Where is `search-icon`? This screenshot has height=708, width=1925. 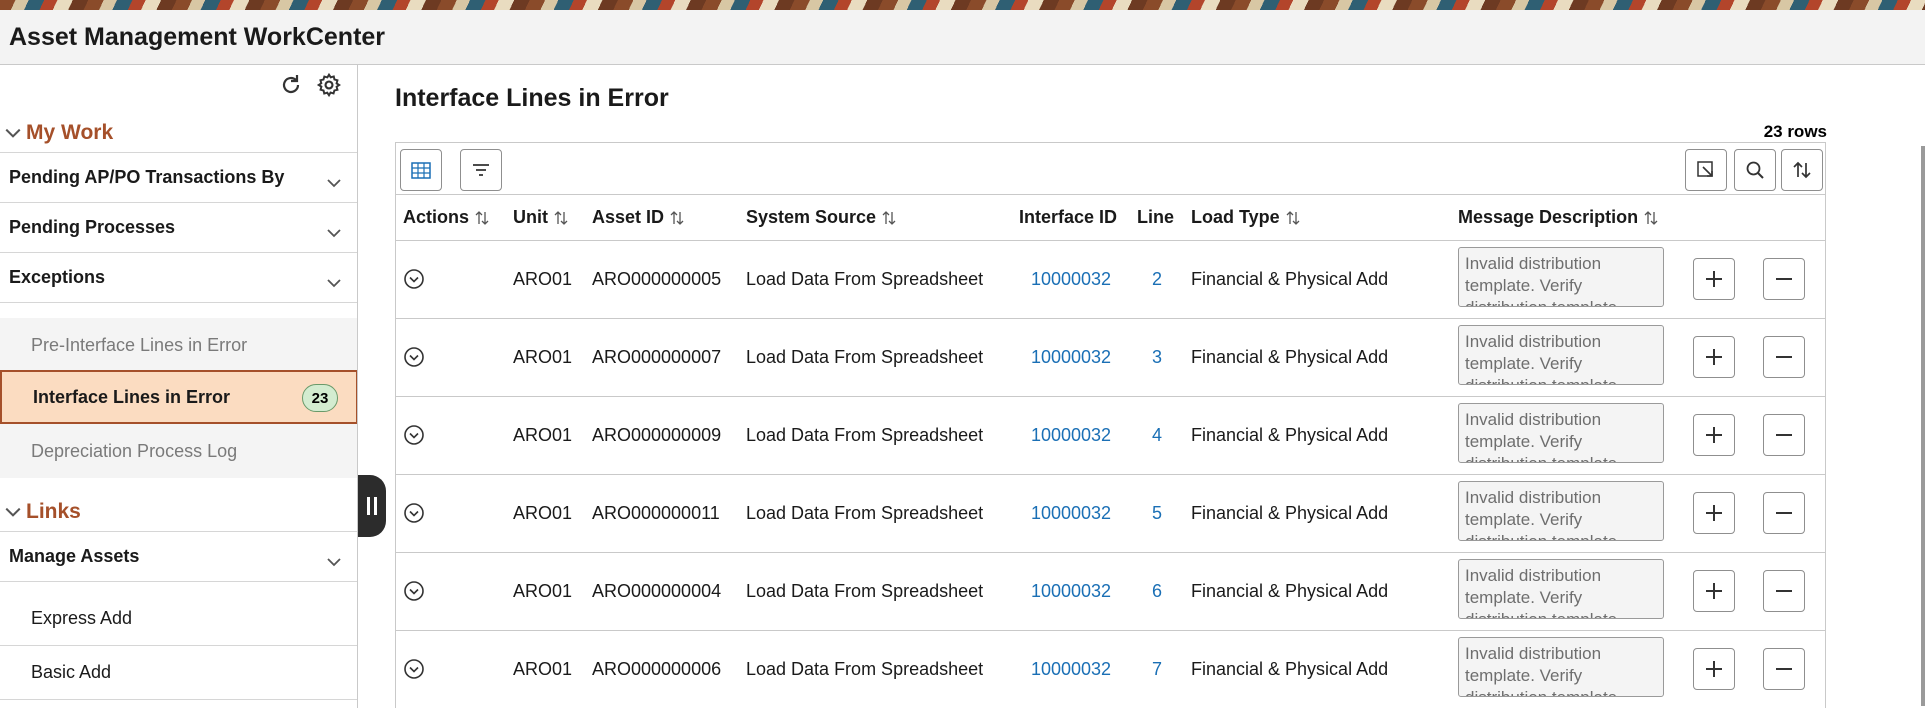
search-icon is located at coordinates (1755, 170).